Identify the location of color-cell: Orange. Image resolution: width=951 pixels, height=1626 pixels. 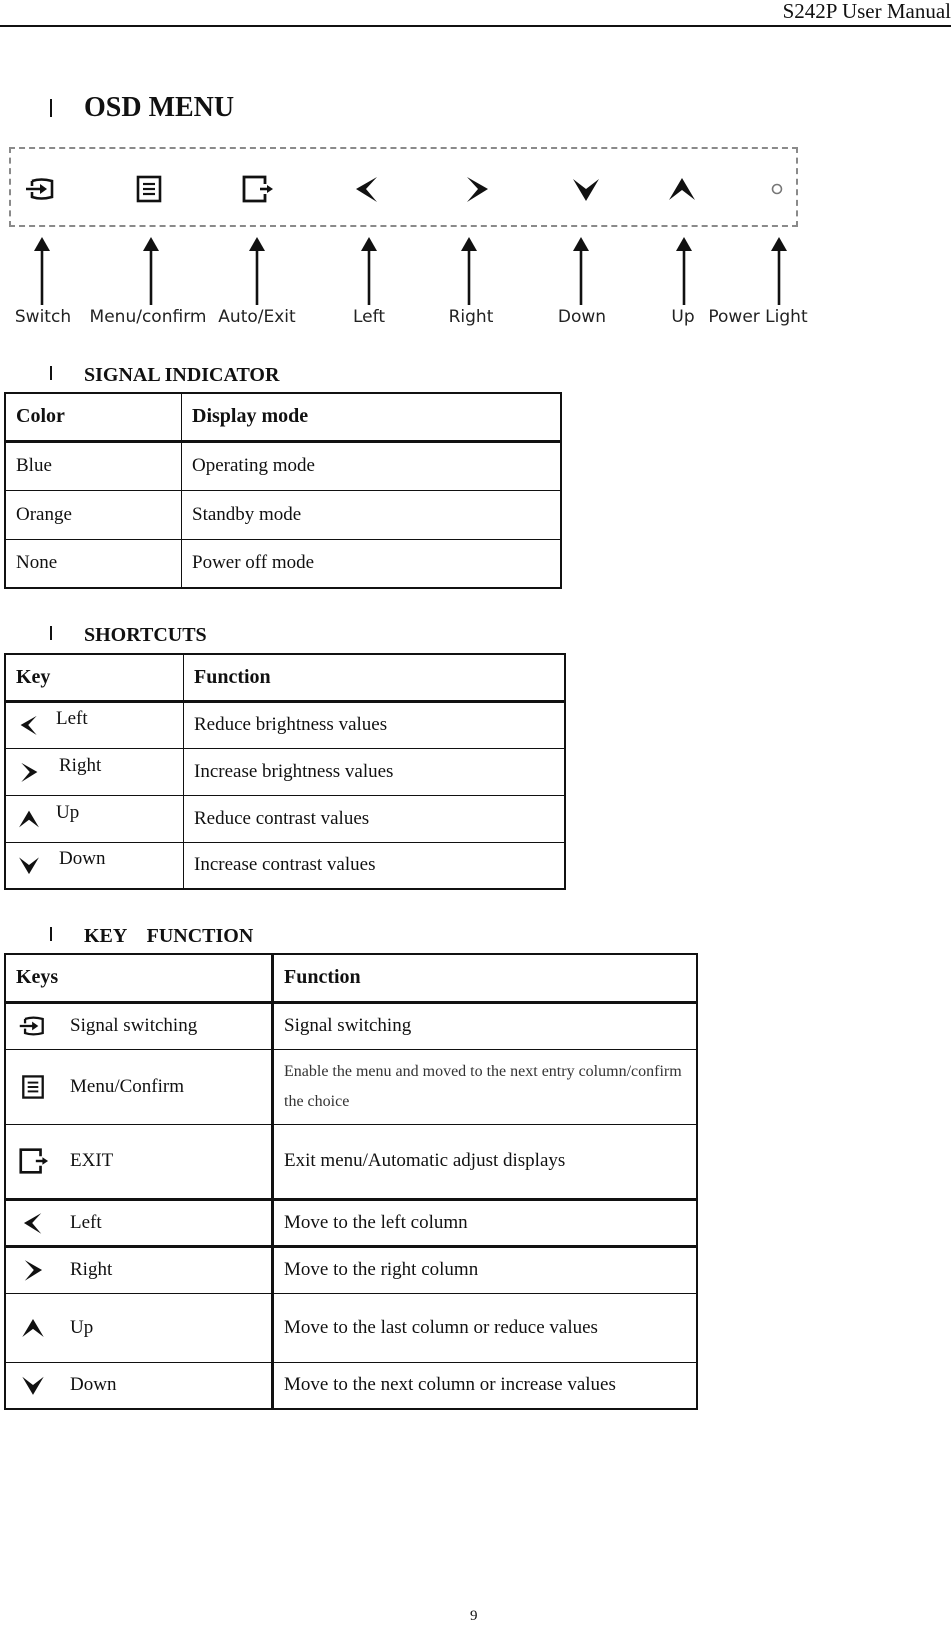
(93, 514).